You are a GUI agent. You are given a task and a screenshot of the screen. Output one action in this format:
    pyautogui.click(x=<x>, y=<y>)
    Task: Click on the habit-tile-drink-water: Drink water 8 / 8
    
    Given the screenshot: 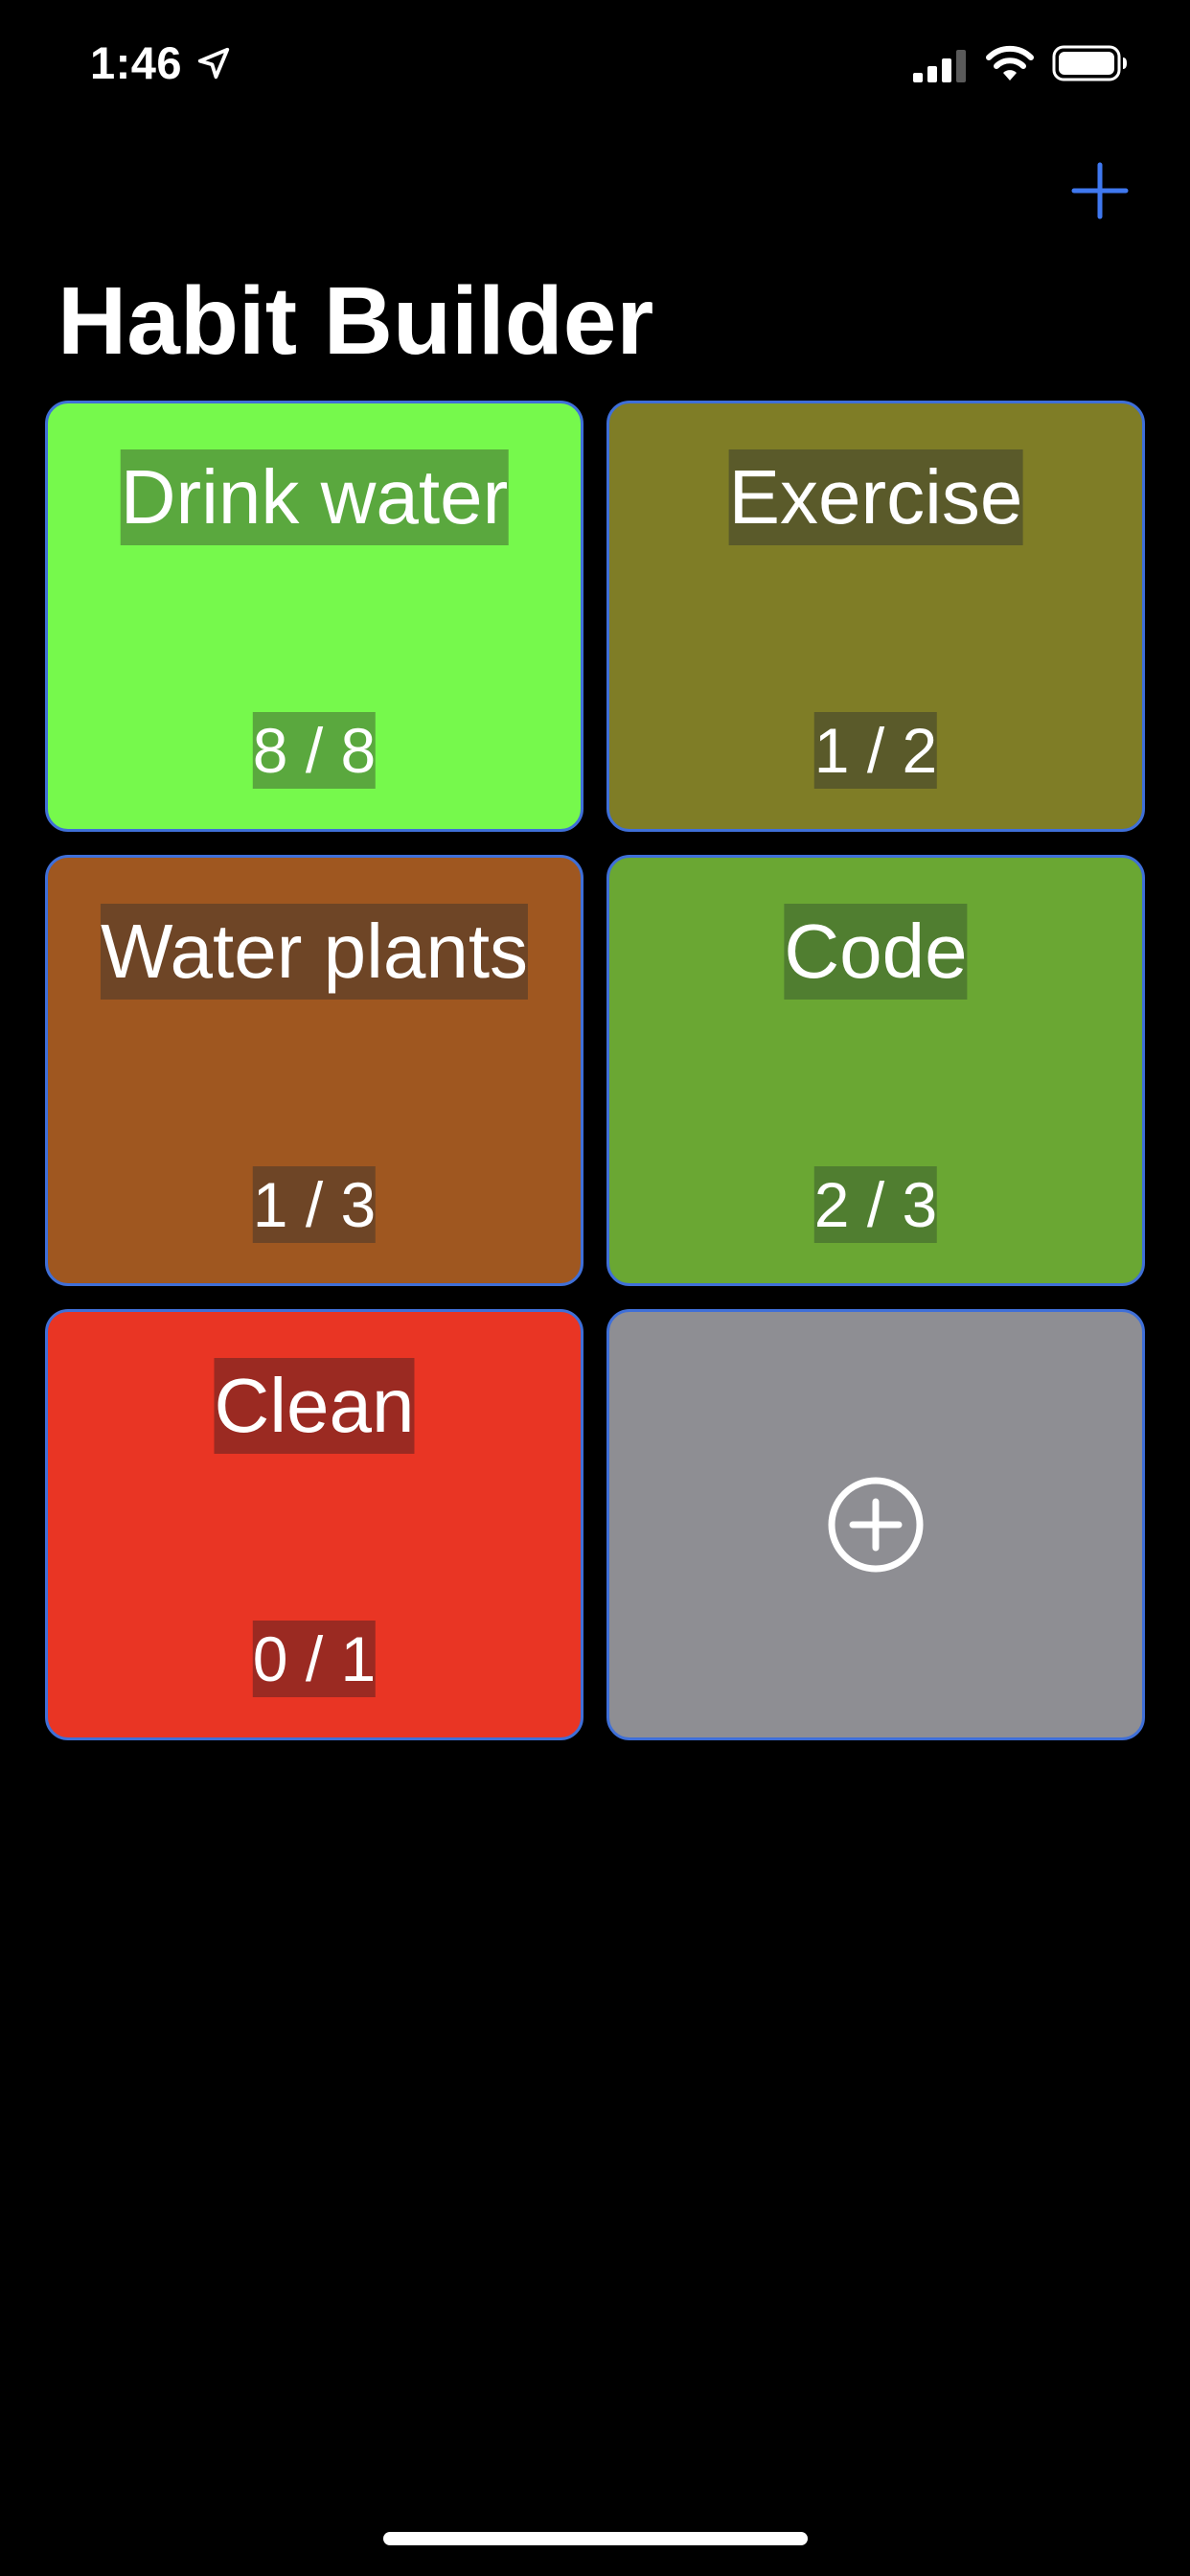 What is the action you would take?
    pyautogui.click(x=315, y=616)
    